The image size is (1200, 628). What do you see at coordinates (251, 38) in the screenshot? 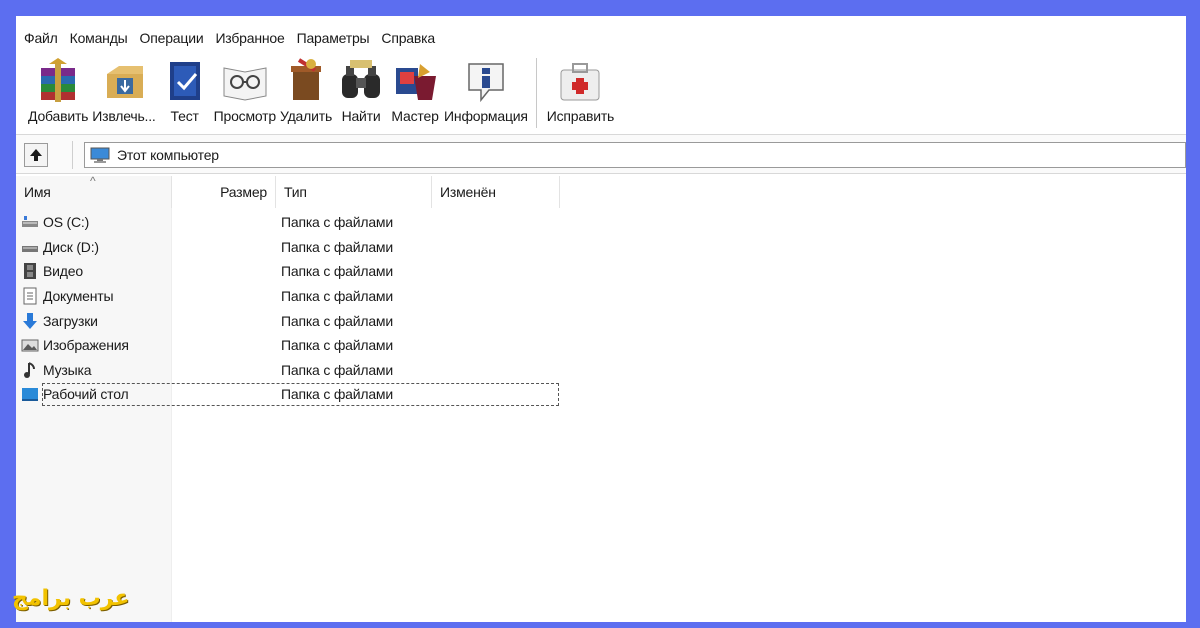
I see `menu-favorites: Избранное` at bounding box center [251, 38].